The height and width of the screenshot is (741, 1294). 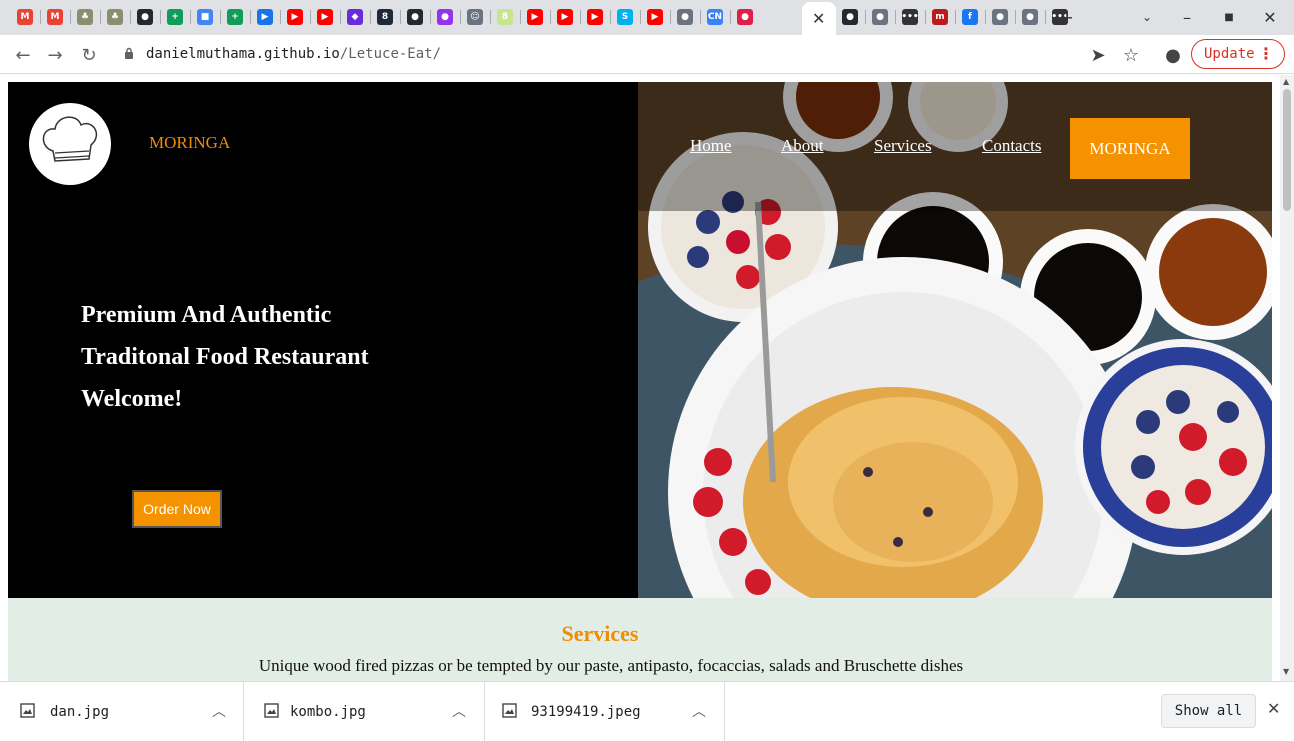 I want to click on menu-dots-icon: ⋮, so click(x=1266, y=53).